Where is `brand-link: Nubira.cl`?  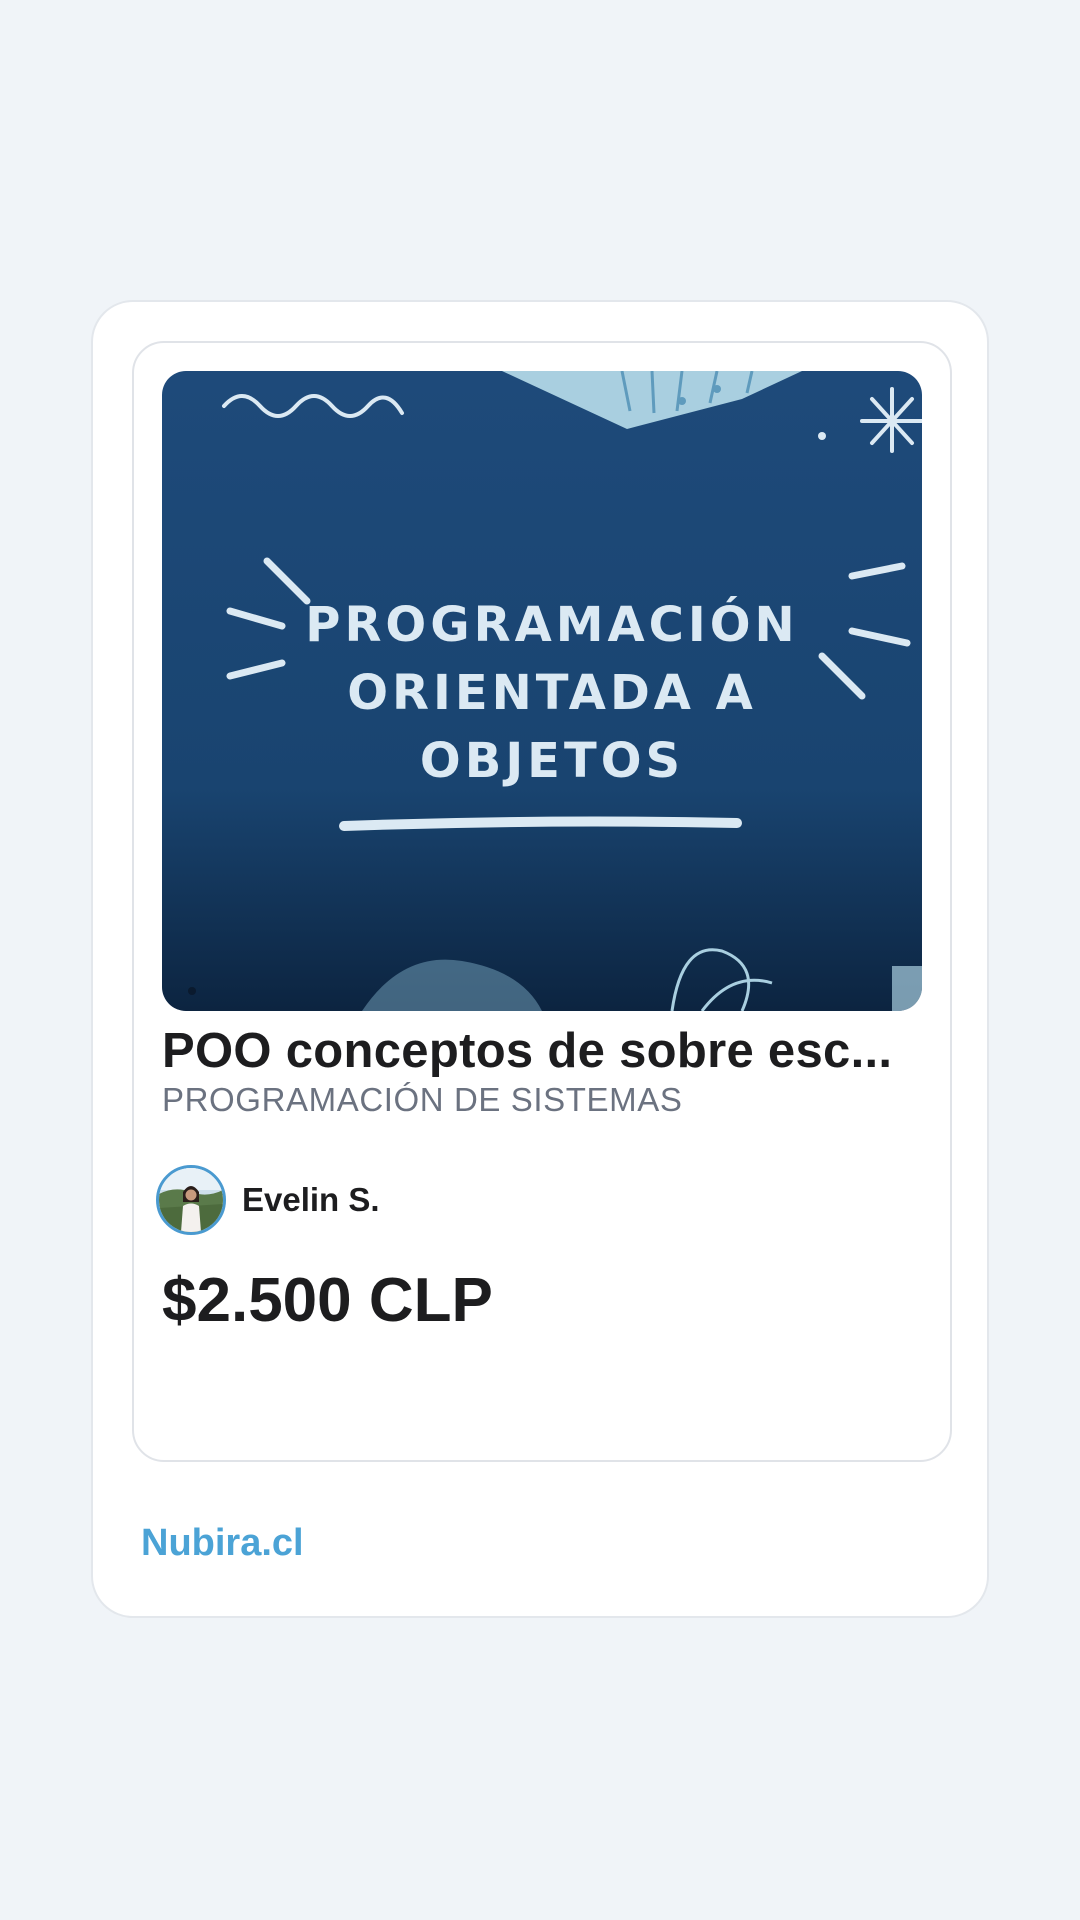 brand-link: Nubira.cl is located at coordinates (222, 1543).